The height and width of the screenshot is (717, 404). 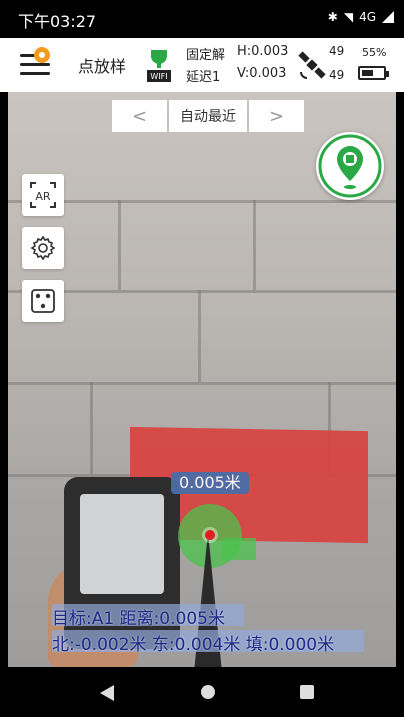 I want to click on target-zone-flag, so click(x=239, y=549).